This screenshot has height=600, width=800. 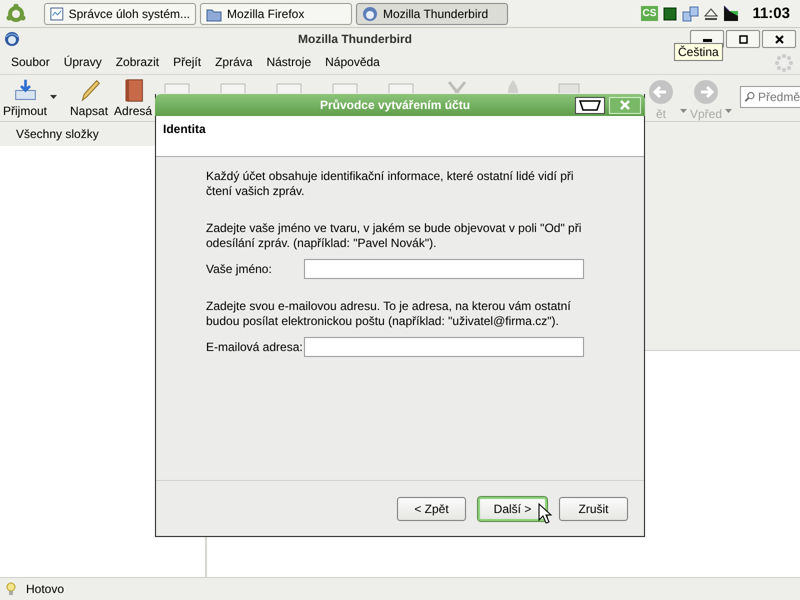 I want to click on dialog-button: Zrušit, so click(x=593, y=508).